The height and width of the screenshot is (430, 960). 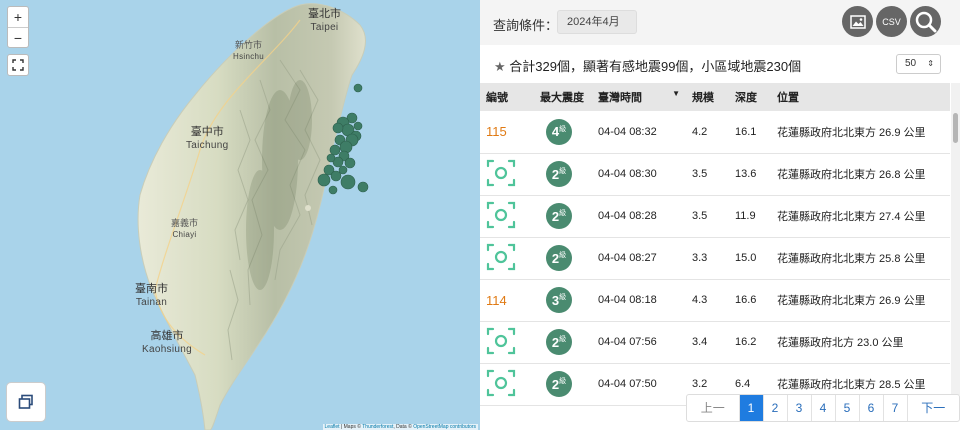 I want to click on layers-button, so click(x=26, y=402).